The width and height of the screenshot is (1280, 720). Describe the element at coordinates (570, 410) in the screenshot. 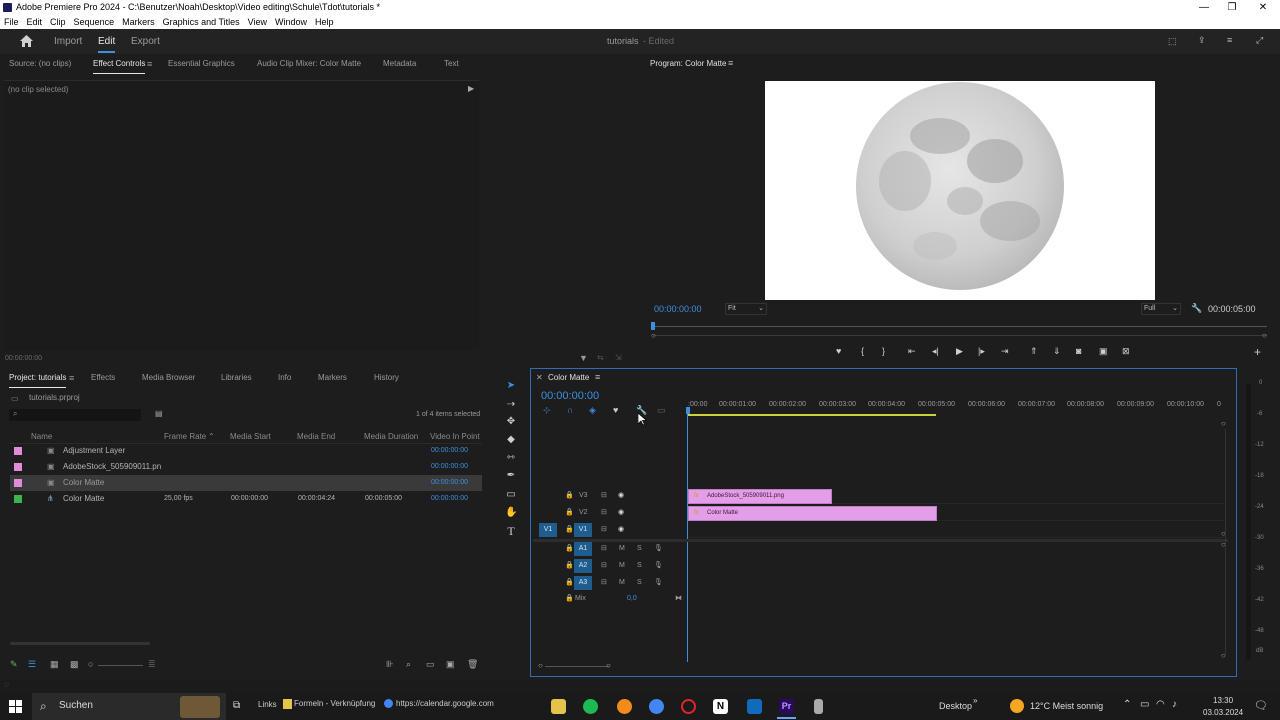

I see `snap-magnet-icon: ∩` at that location.